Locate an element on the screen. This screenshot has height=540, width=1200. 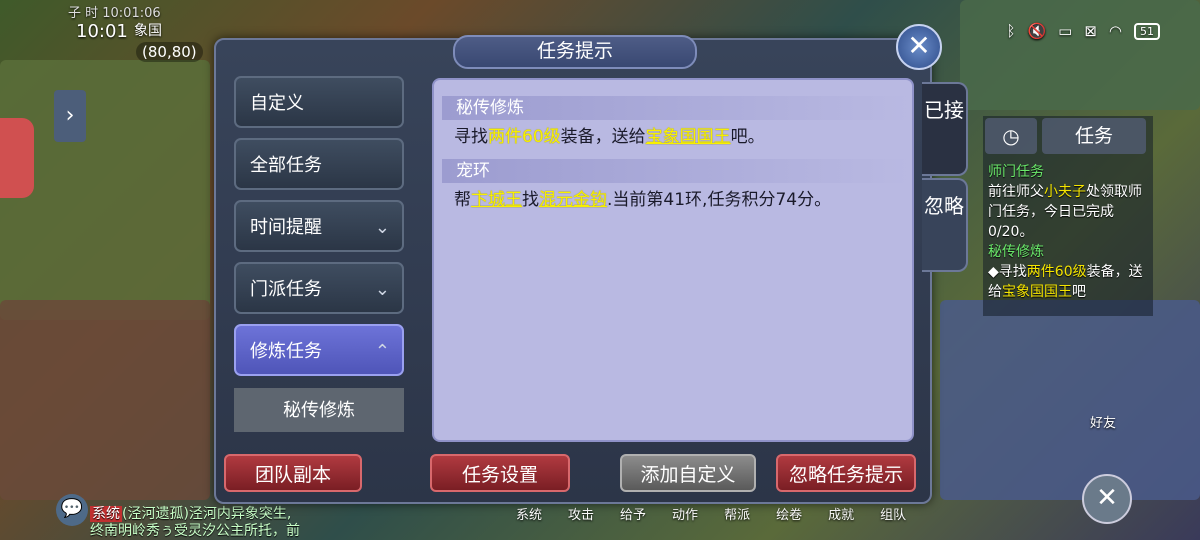
dialog-title: 任务提示 is located at coordinates (575, 52).